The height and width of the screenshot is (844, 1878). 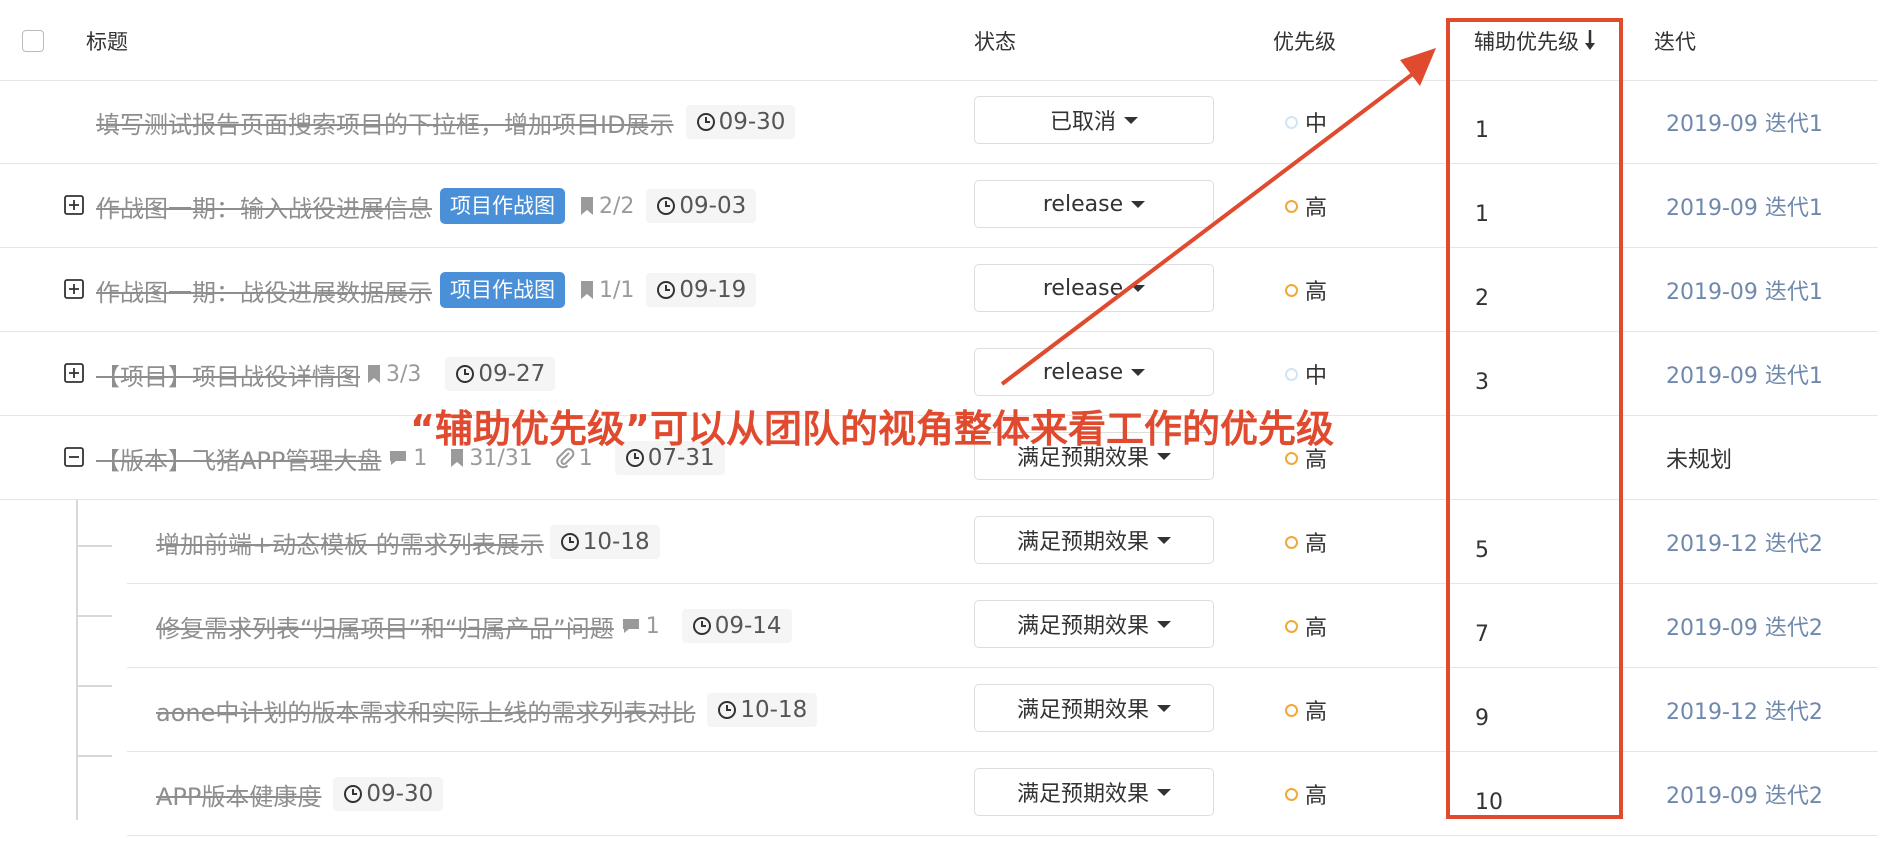 I want to click on select-all-checkbox, so click(x=33, y=41).